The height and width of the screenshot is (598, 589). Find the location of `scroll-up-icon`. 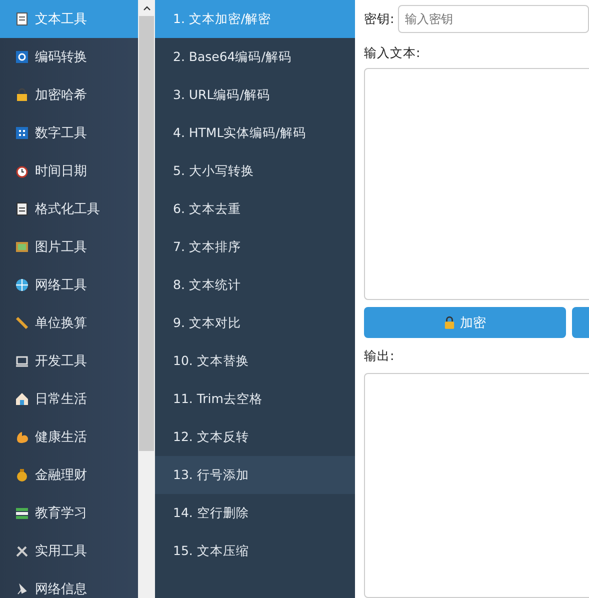

scroll-up-icon is located at coordinates (146, 8).